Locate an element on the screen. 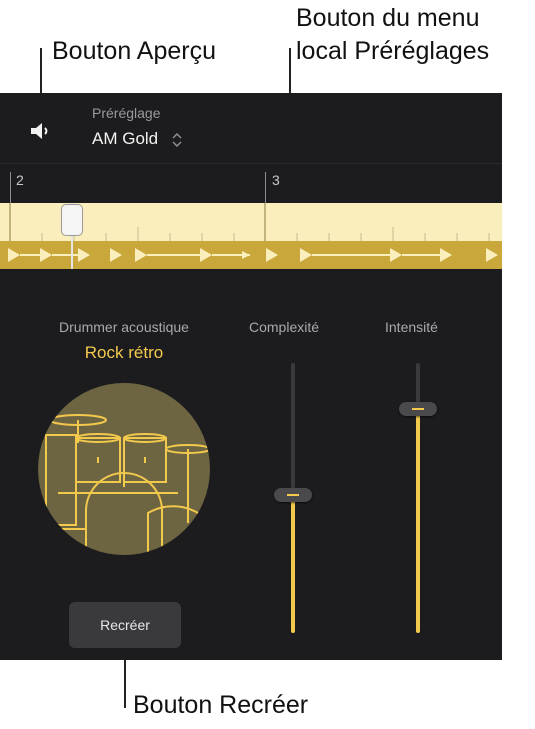 This screenshot has width=535, height=729. intensity-fill is located at coordinates (418, 520).